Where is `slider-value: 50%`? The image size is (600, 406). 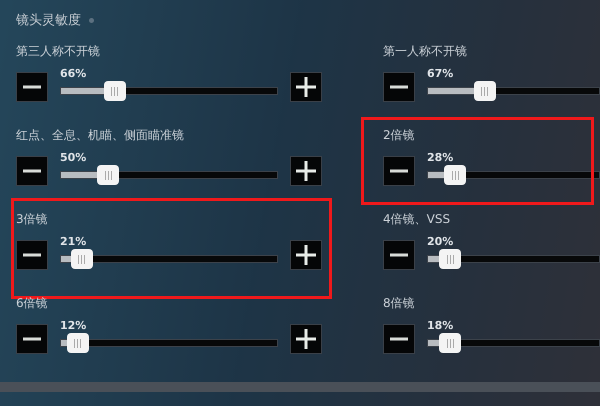
slider-value: 50% is located at coordinates (73, 158).